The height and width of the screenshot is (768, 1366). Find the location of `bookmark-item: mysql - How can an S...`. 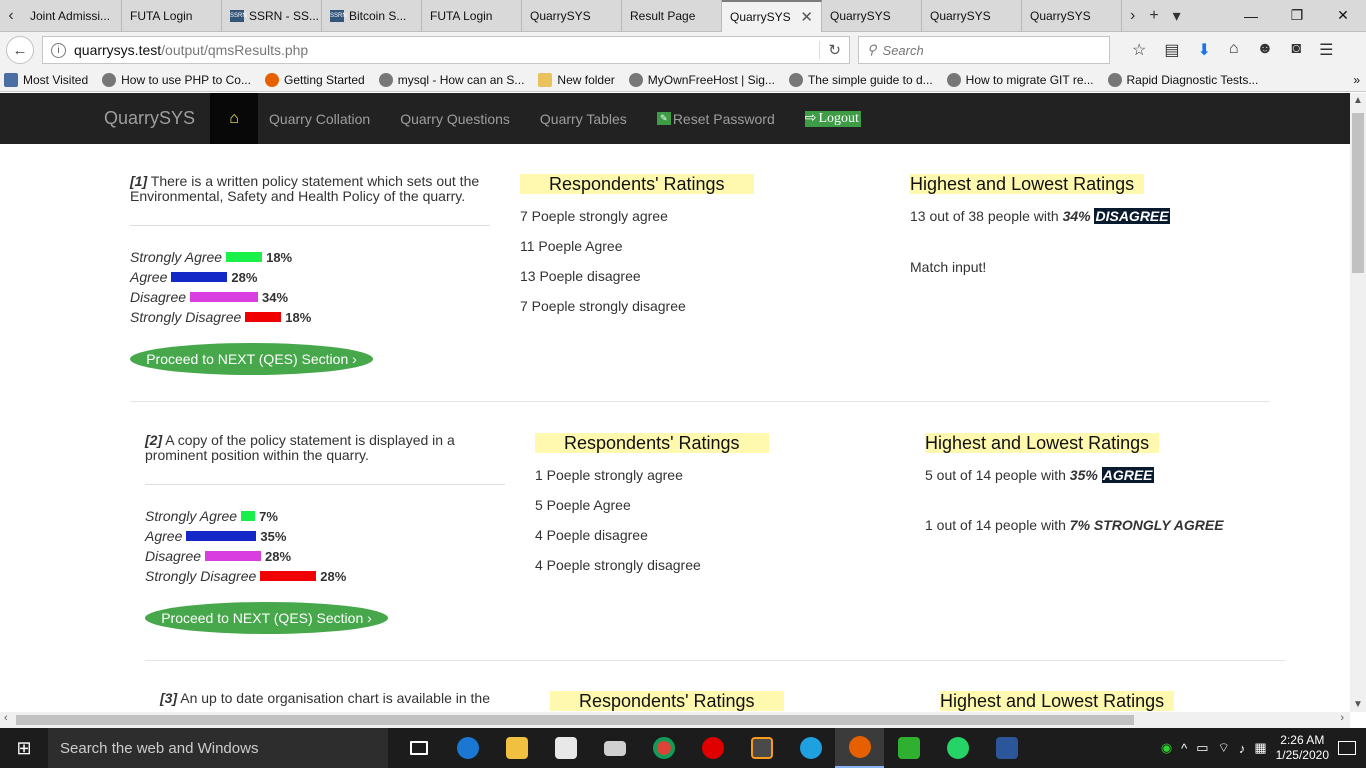

bookmark-item: mysql - How can an S... is located at coordinates (451, 79).